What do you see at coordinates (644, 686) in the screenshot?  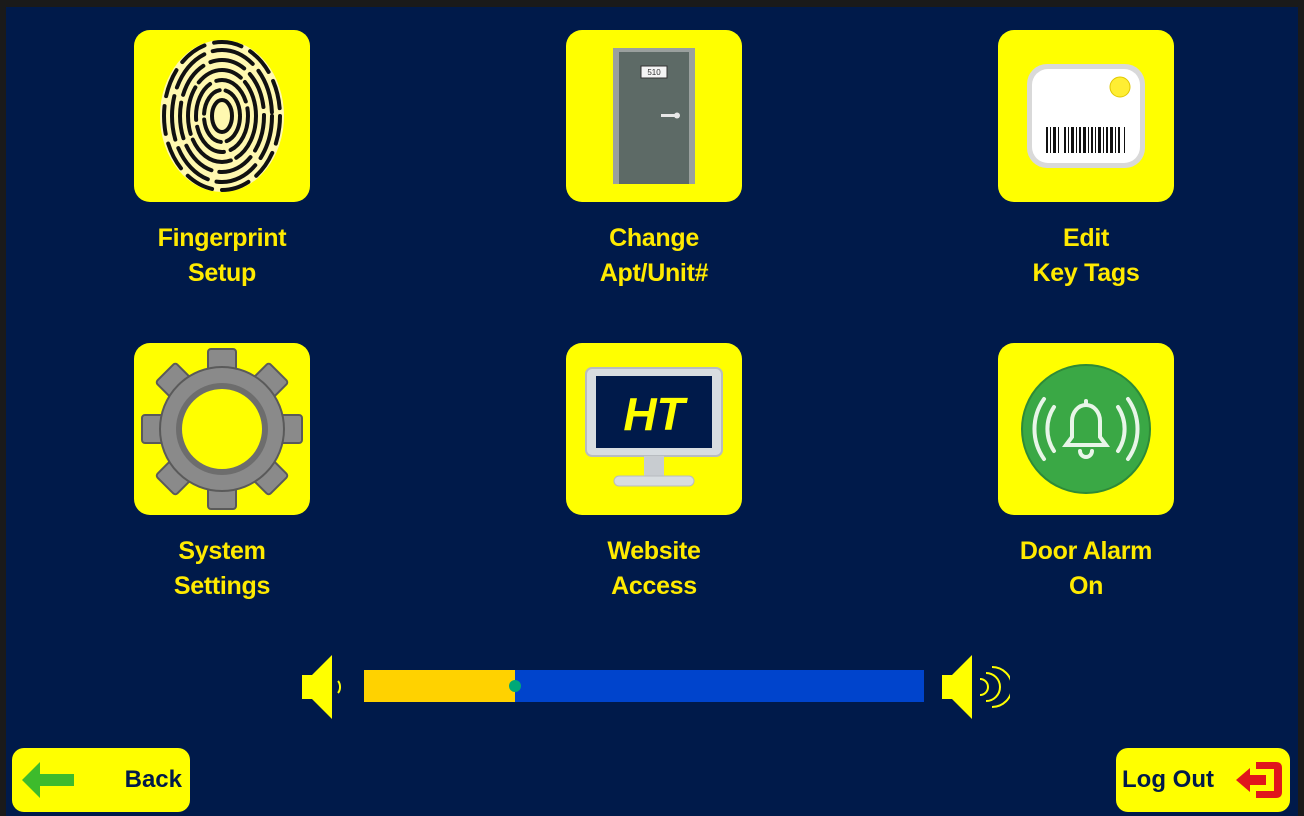 I see `volume-slider` at bounding box center [644, 686].